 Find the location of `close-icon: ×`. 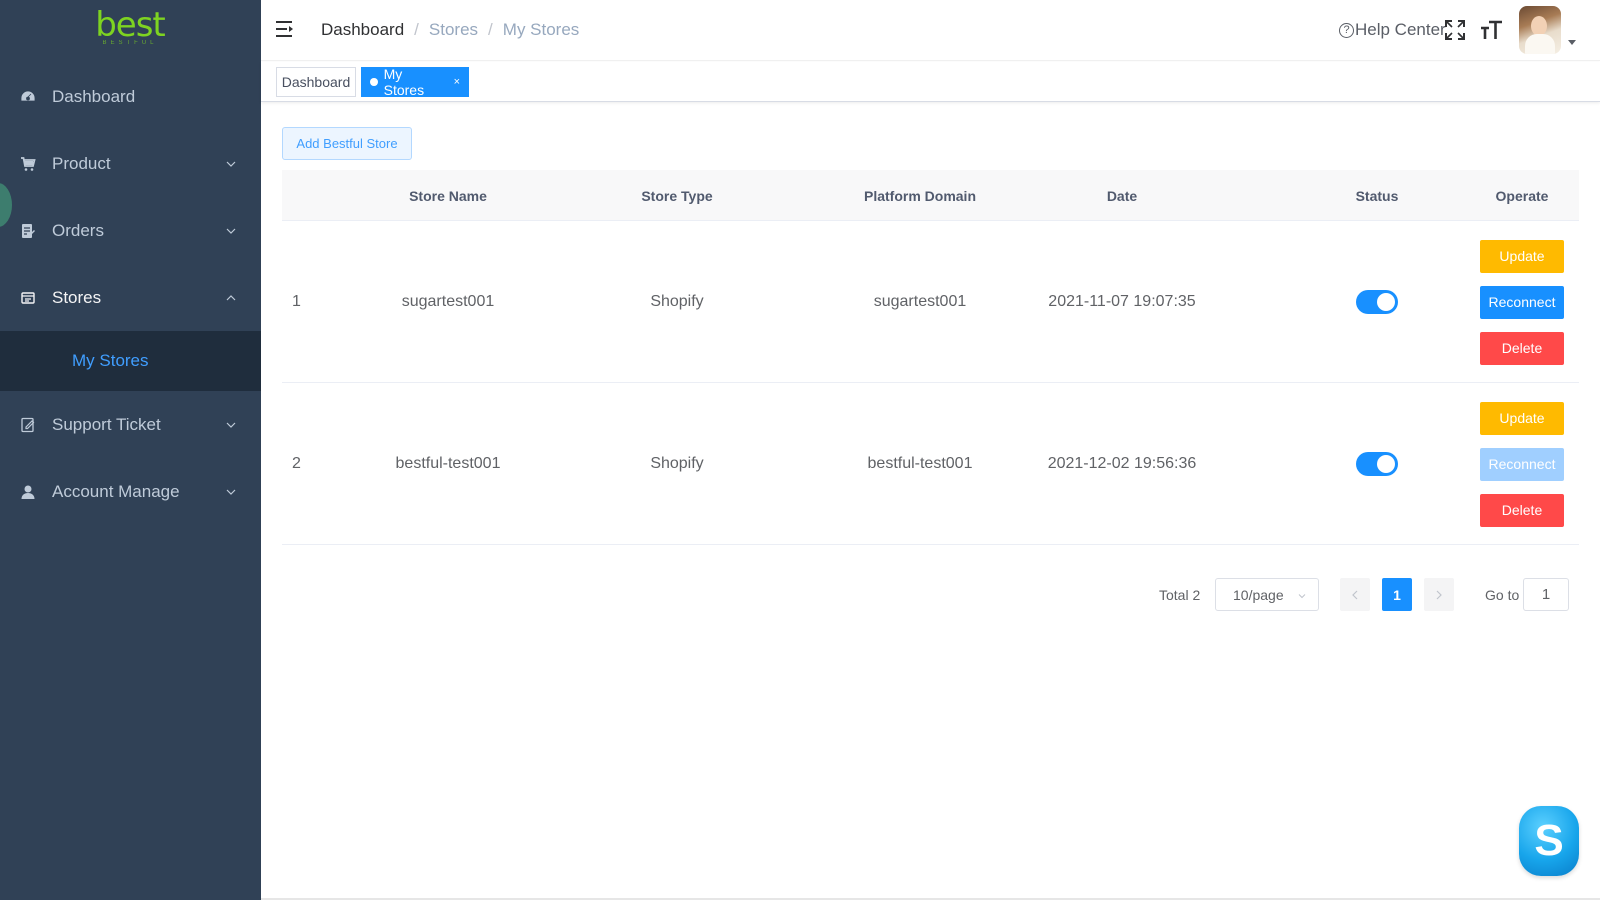

close-icon: × is located at coordinates (457, 82).